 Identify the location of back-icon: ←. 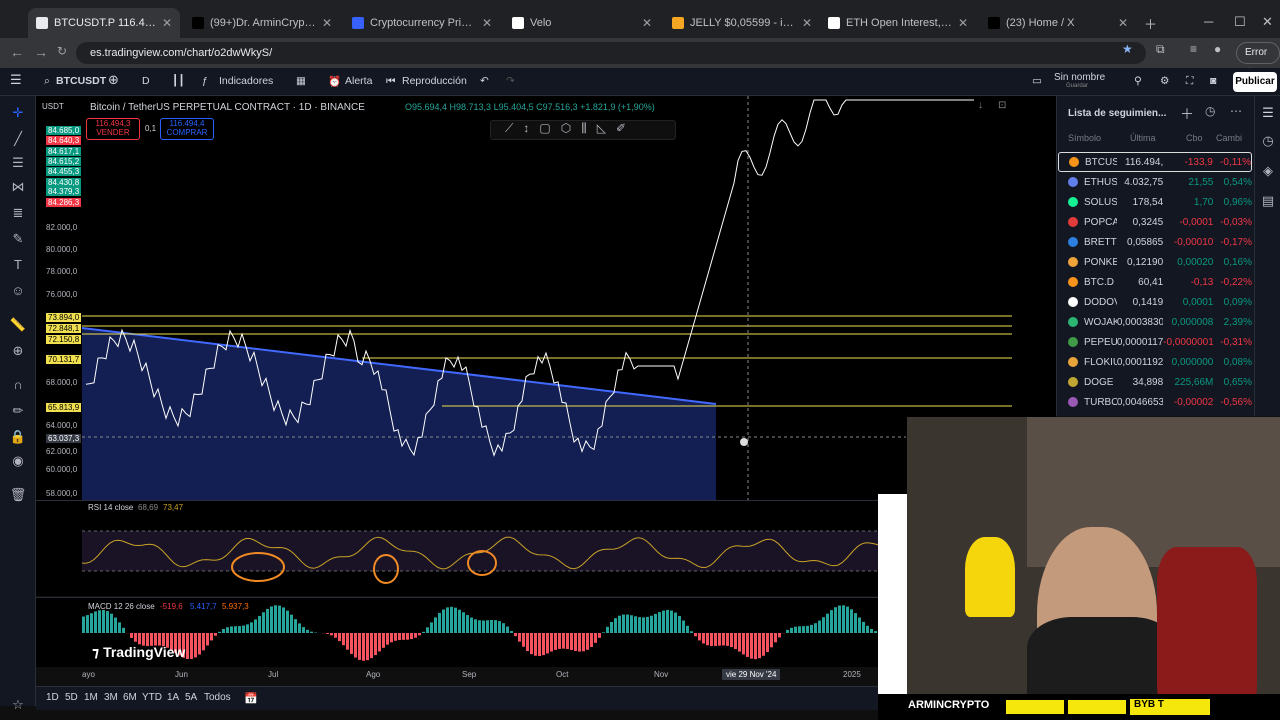
(17, 52).